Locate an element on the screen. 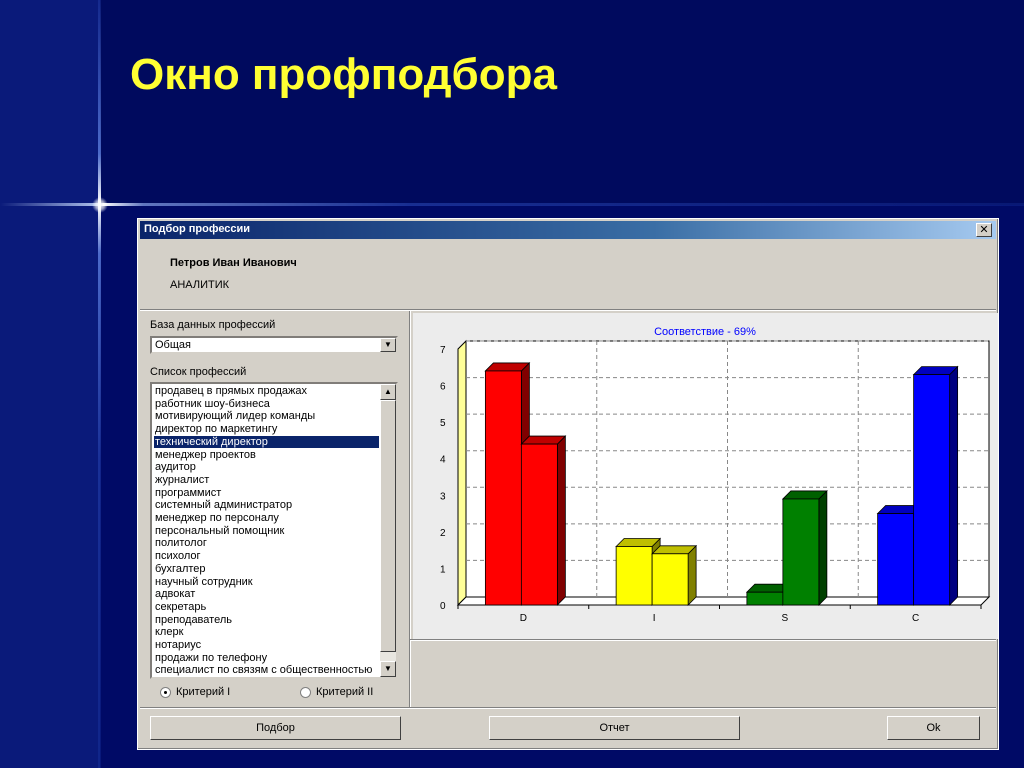  report-button: Отчет is located at coordinates (614, 728).